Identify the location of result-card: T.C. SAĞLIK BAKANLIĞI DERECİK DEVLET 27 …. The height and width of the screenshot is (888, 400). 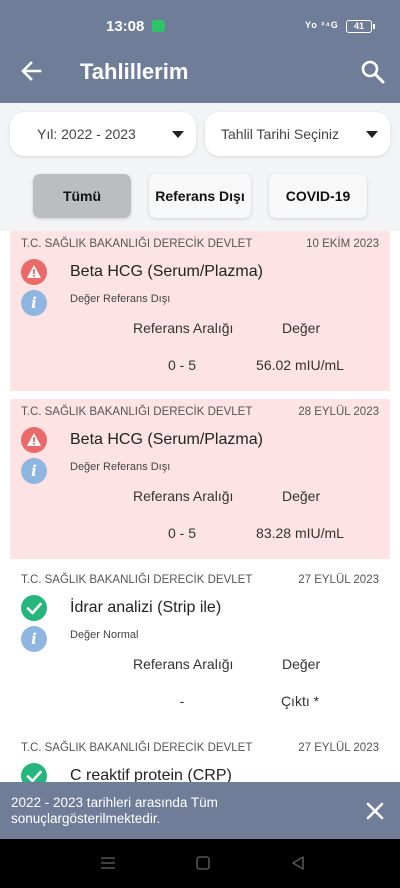
(200, 758).